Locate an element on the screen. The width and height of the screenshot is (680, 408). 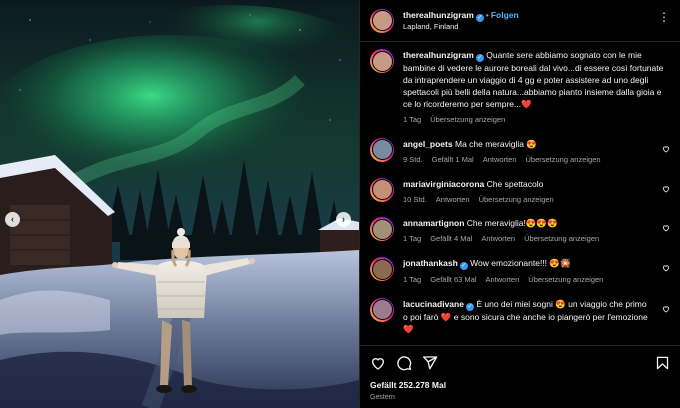
author-avatar is located at coordinates (382, 20).